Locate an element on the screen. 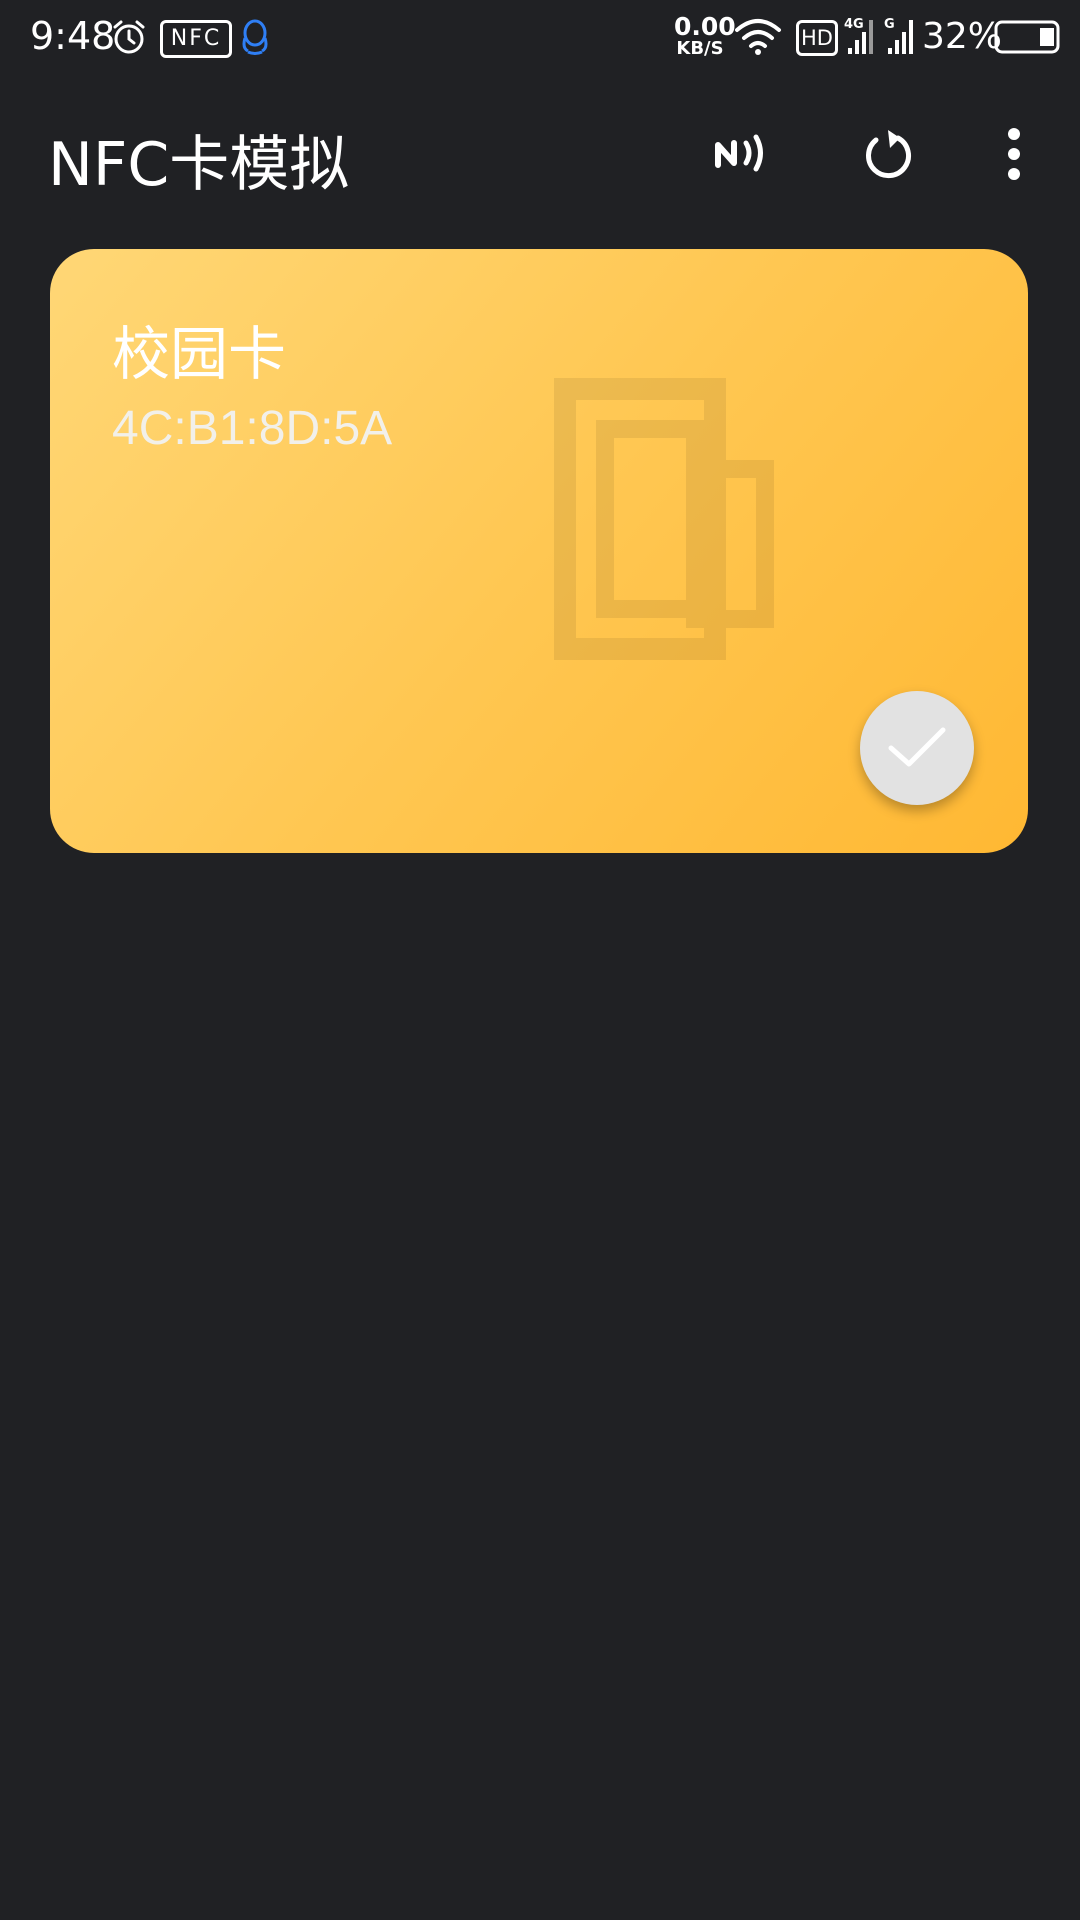  refresh-button is located at coordinates (888, 154).